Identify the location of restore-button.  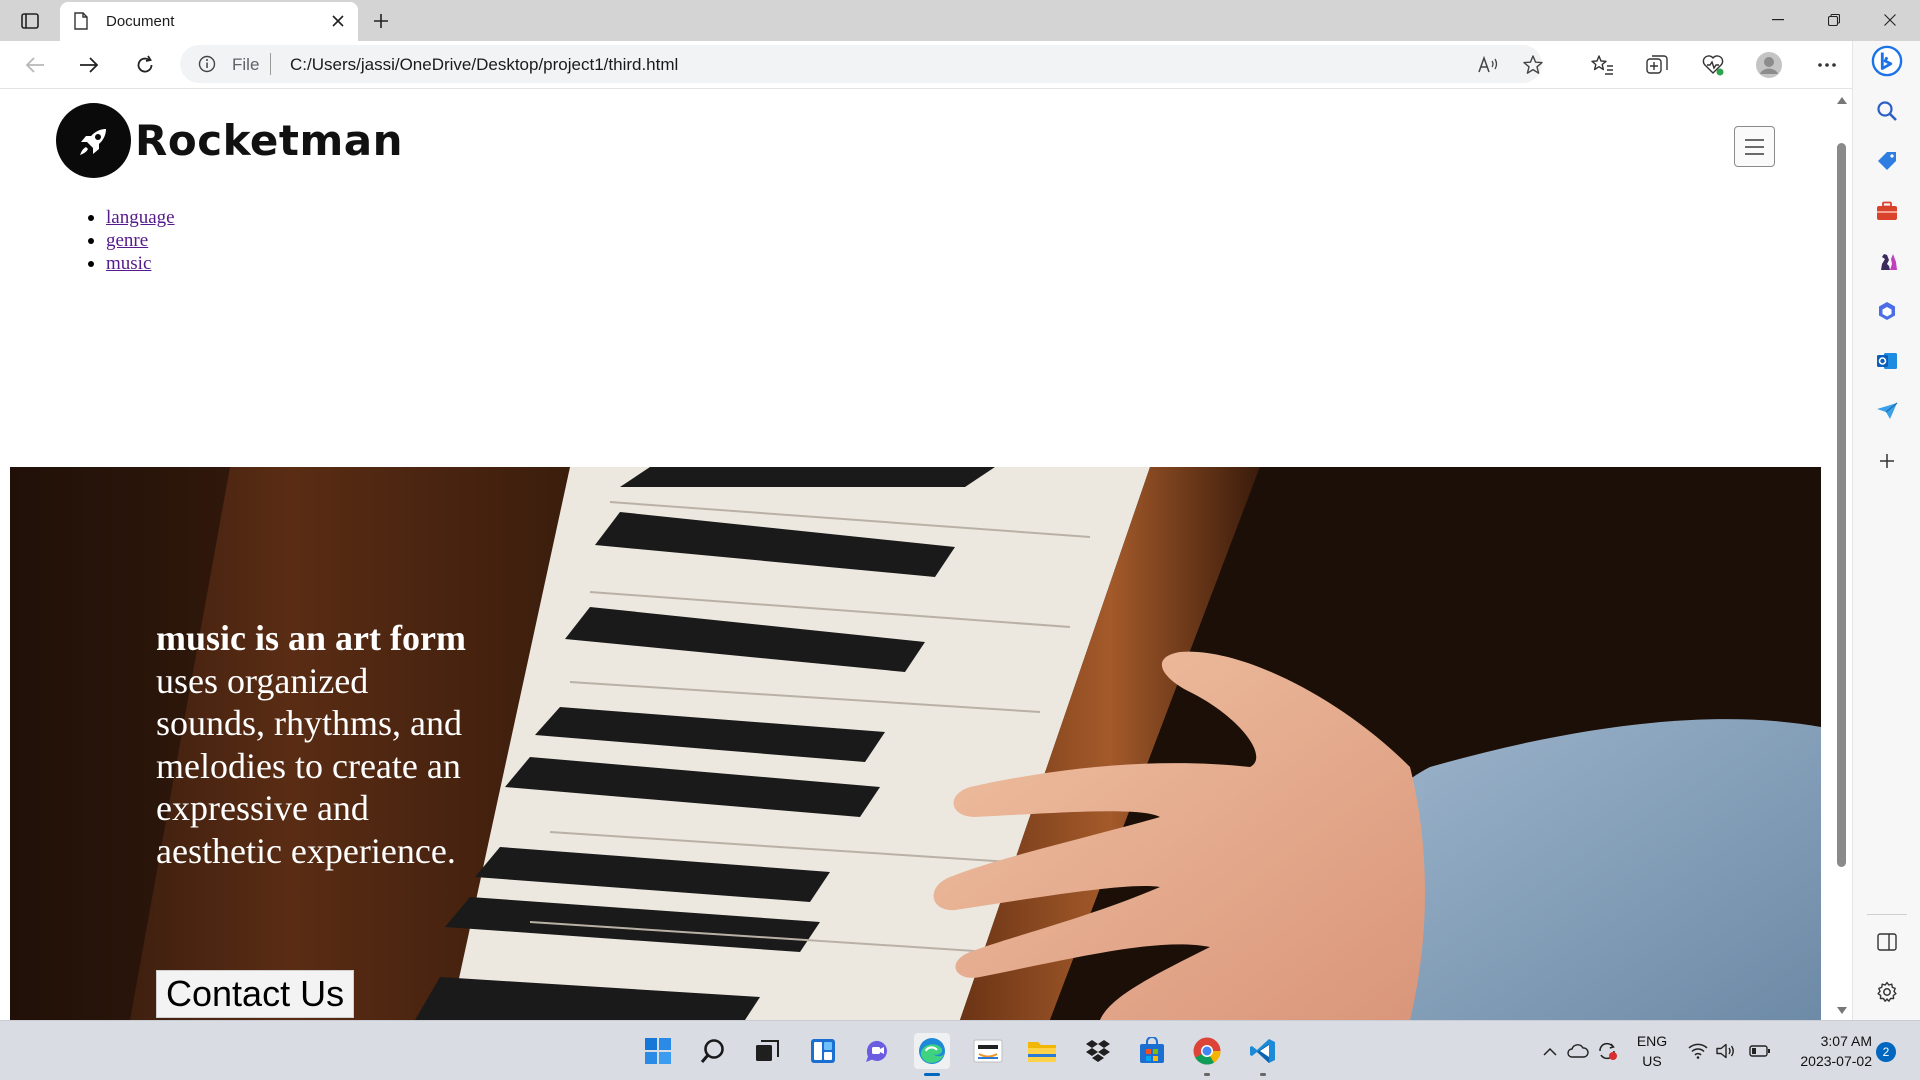
(1834, 20).